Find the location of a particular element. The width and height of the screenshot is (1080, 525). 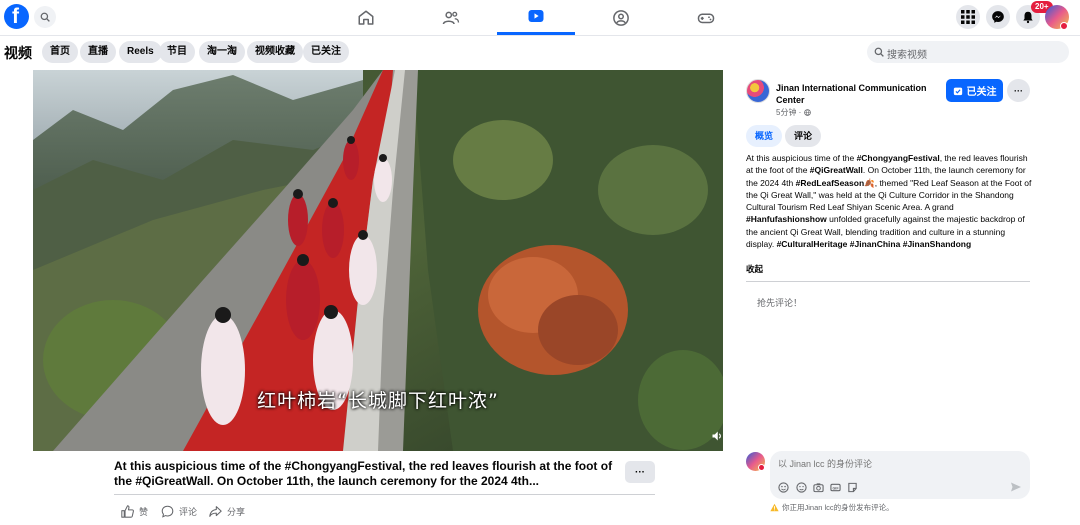

hashtag: #Hanfufashionshow is located at coordinates (786, 219).